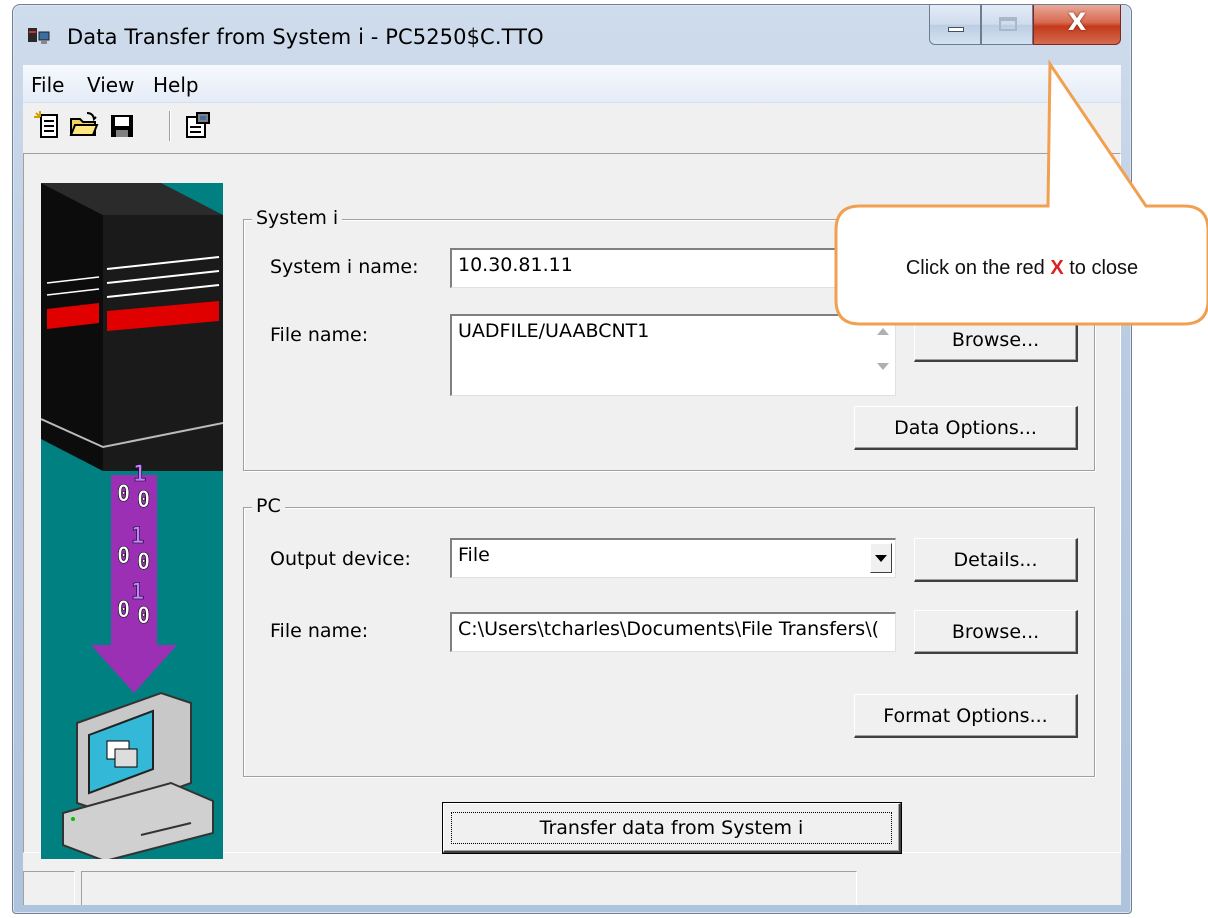 The height and width of the screenshot is (918, 1208). Describe the element at coordinates (883, 331) in the screenshot. I see `scroll-up-icon` at that location.